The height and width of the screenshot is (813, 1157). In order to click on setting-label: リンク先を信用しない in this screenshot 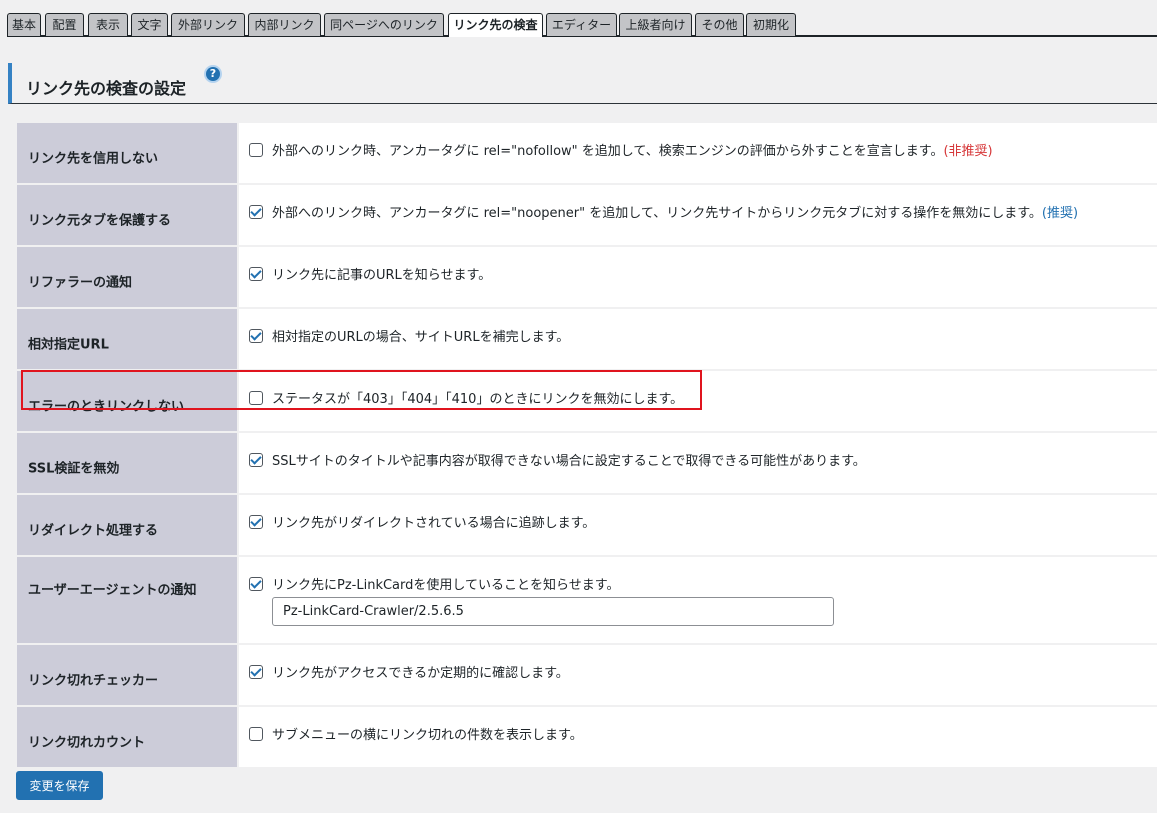, I will do `click(127, 153)`.